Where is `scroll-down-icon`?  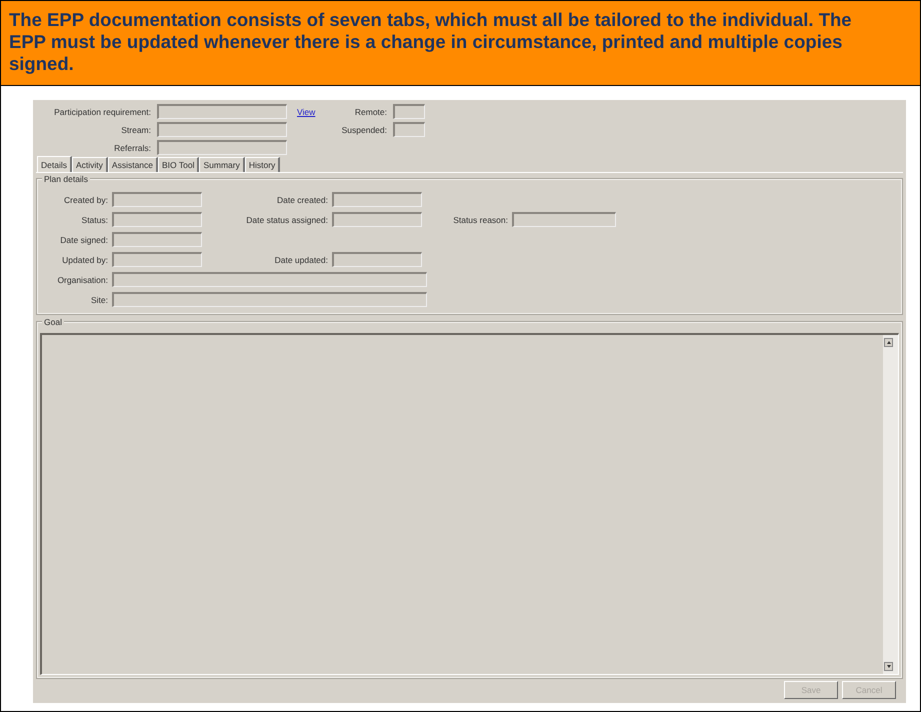 scroll-down-icon is located at coordinates (888, 666).